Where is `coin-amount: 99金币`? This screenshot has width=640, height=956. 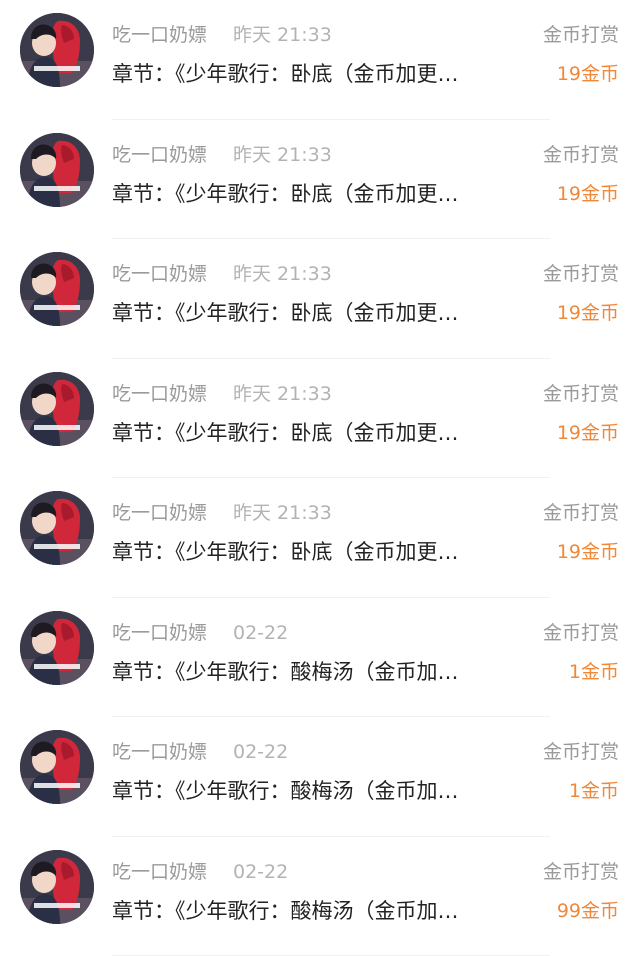 coin-amount: 99金币 is located at coordinates (588, 911).